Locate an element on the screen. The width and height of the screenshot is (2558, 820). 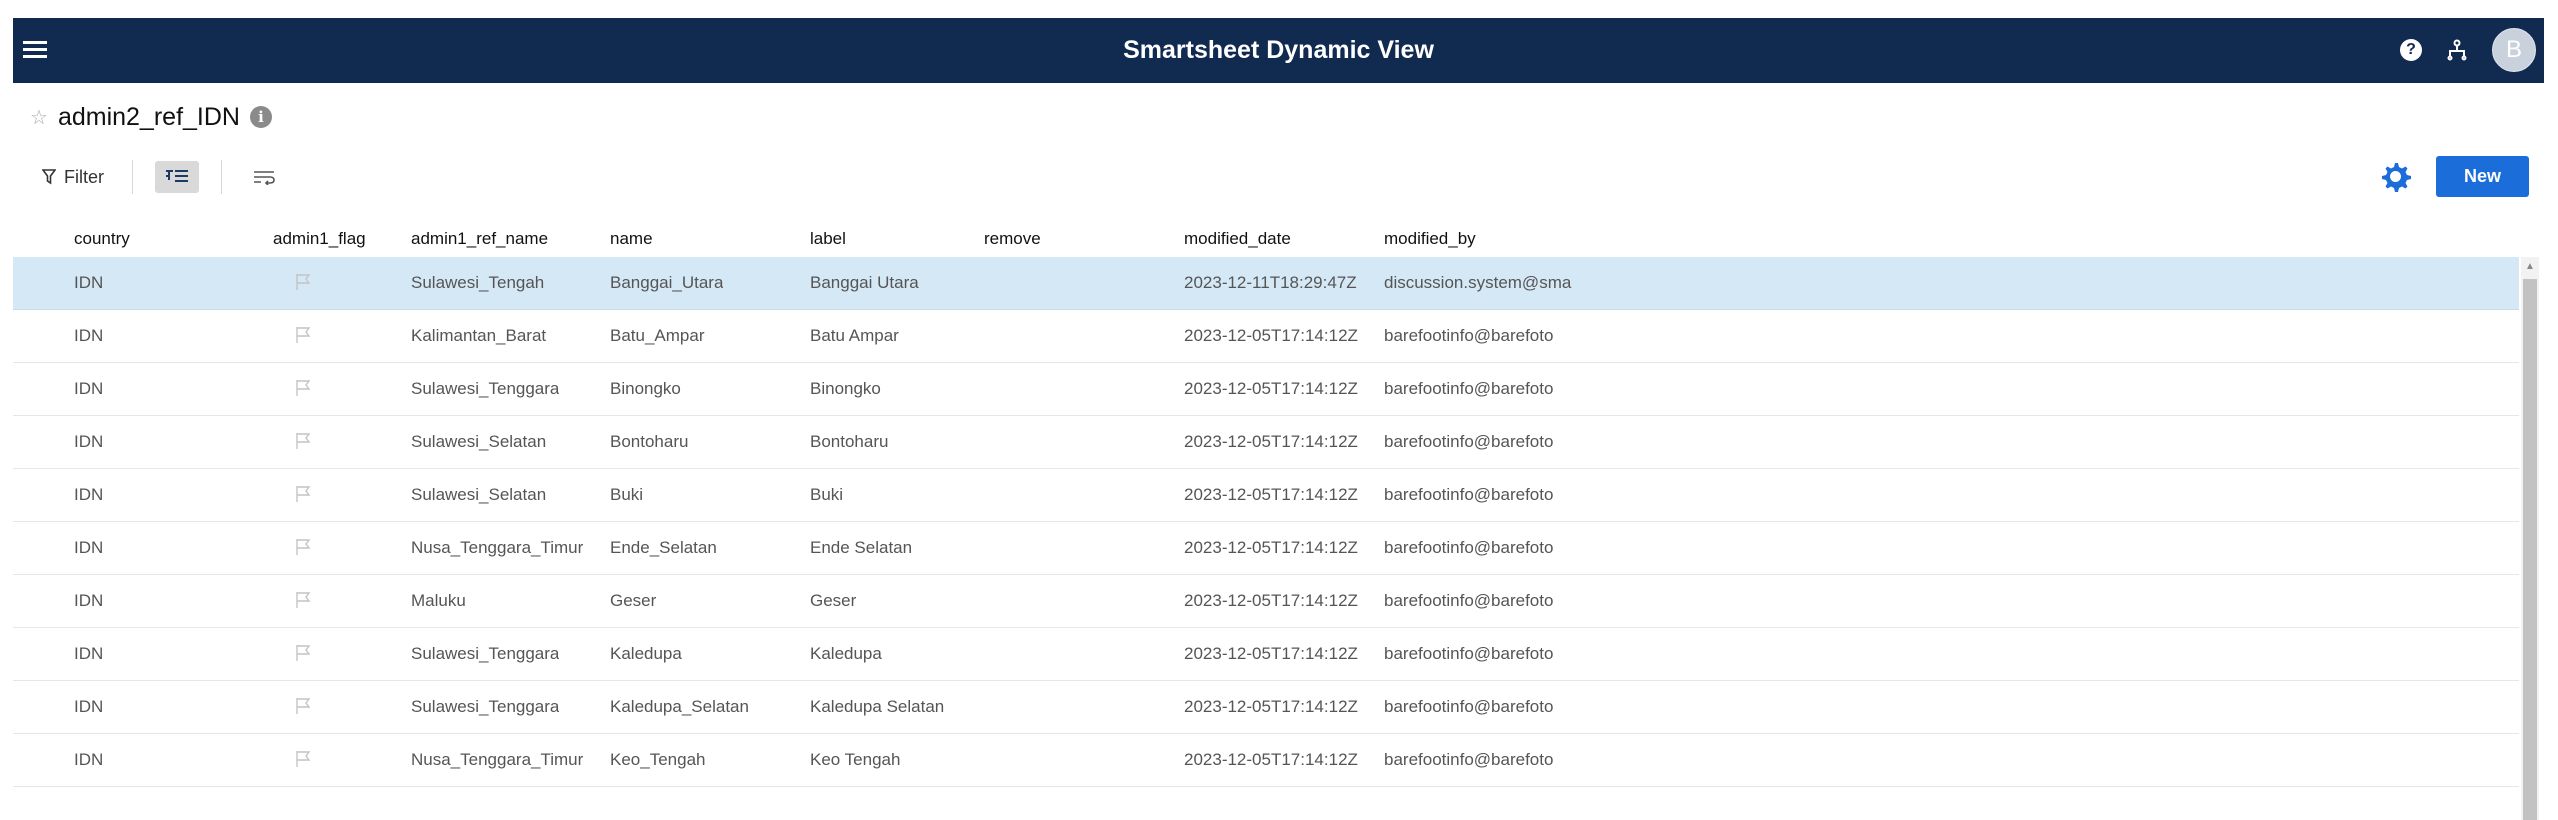
column-header: remove is located at coordinates (1012, 239).